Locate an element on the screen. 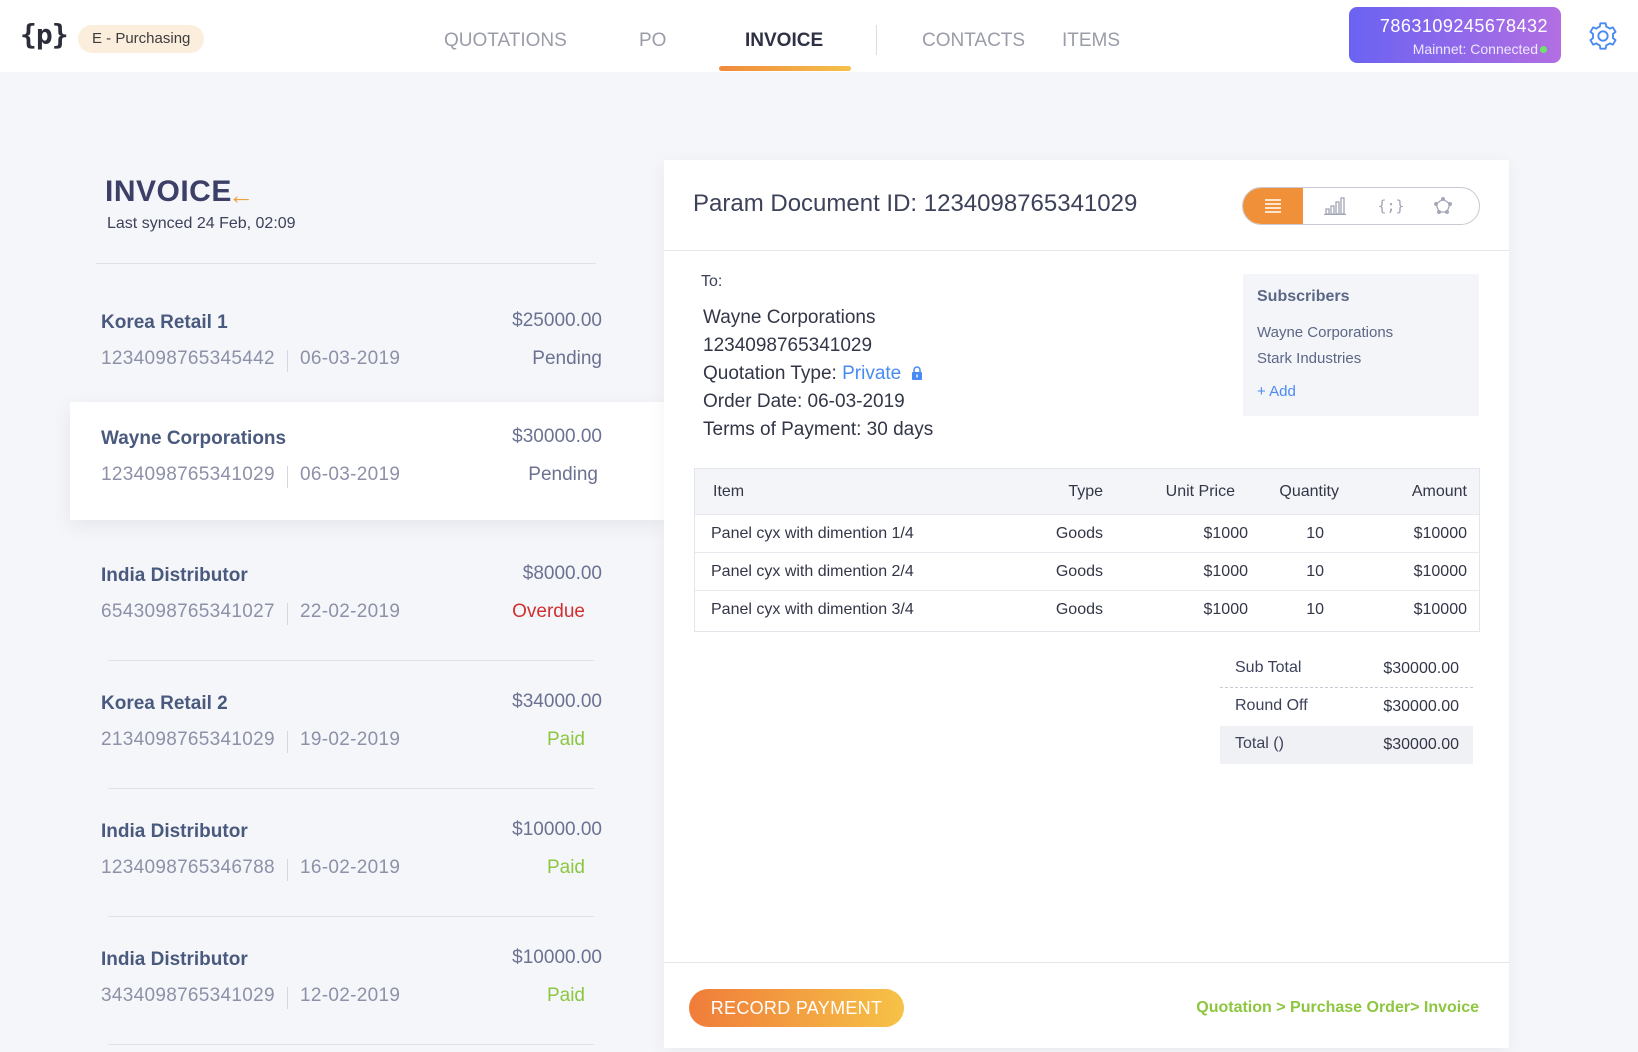 This screenshot has width=1638, height=1052. invoice-party-name: Korea Retail 1 is located at coordinates (164, 322).